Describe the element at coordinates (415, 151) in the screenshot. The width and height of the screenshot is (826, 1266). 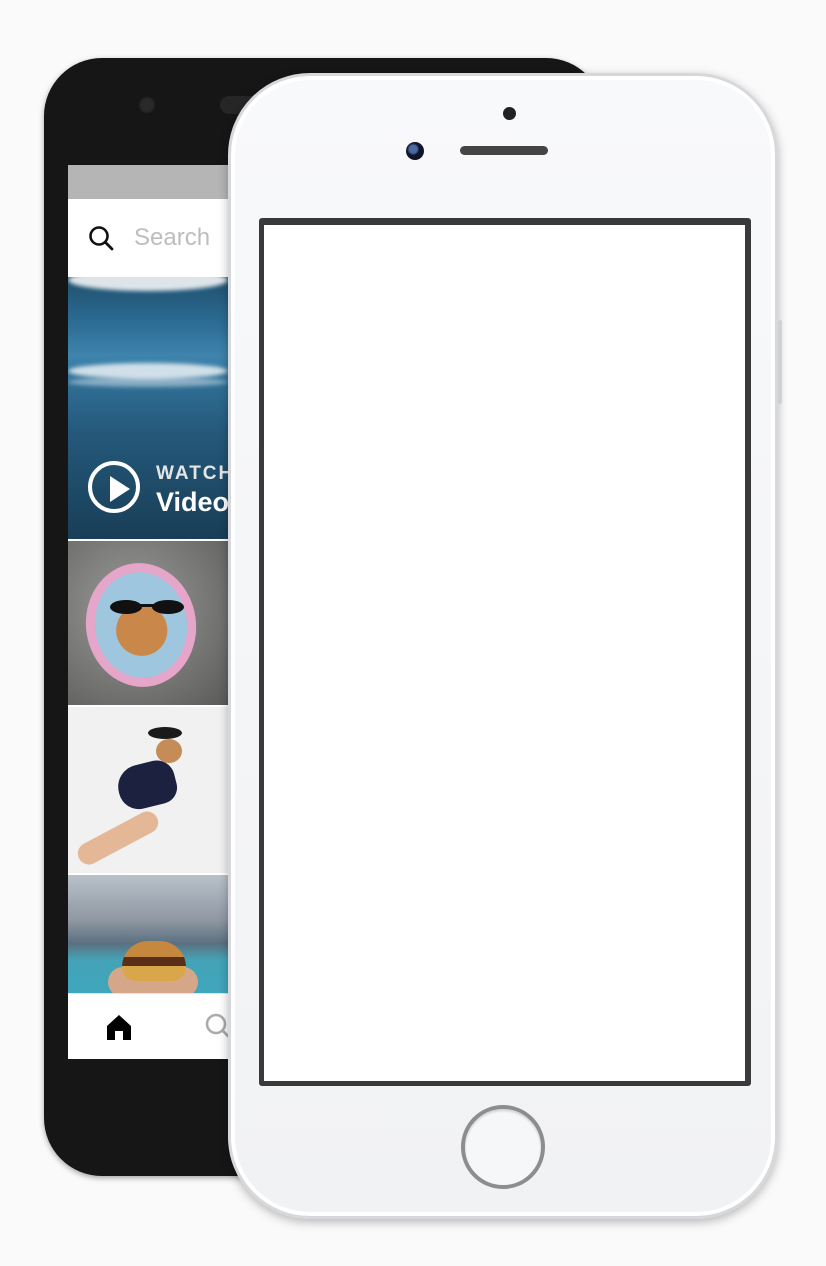
I see `front-camera` at that location.